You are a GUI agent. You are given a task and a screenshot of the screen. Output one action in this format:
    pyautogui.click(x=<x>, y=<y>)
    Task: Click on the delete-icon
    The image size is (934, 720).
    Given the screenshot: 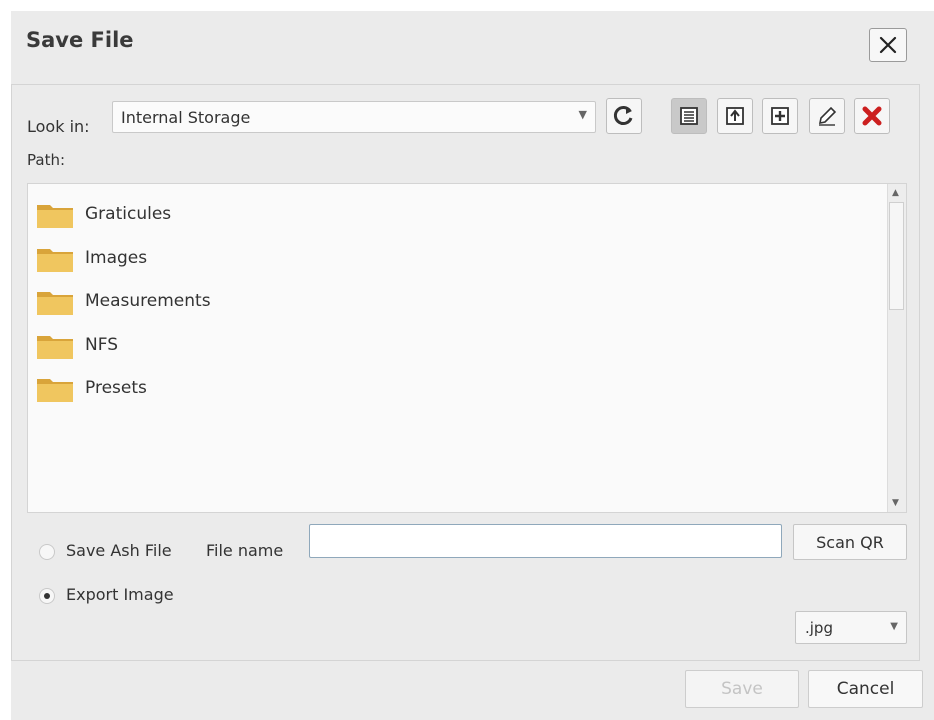 What is the action you would take?
    pyautogui.click(x=872, y=116)
    